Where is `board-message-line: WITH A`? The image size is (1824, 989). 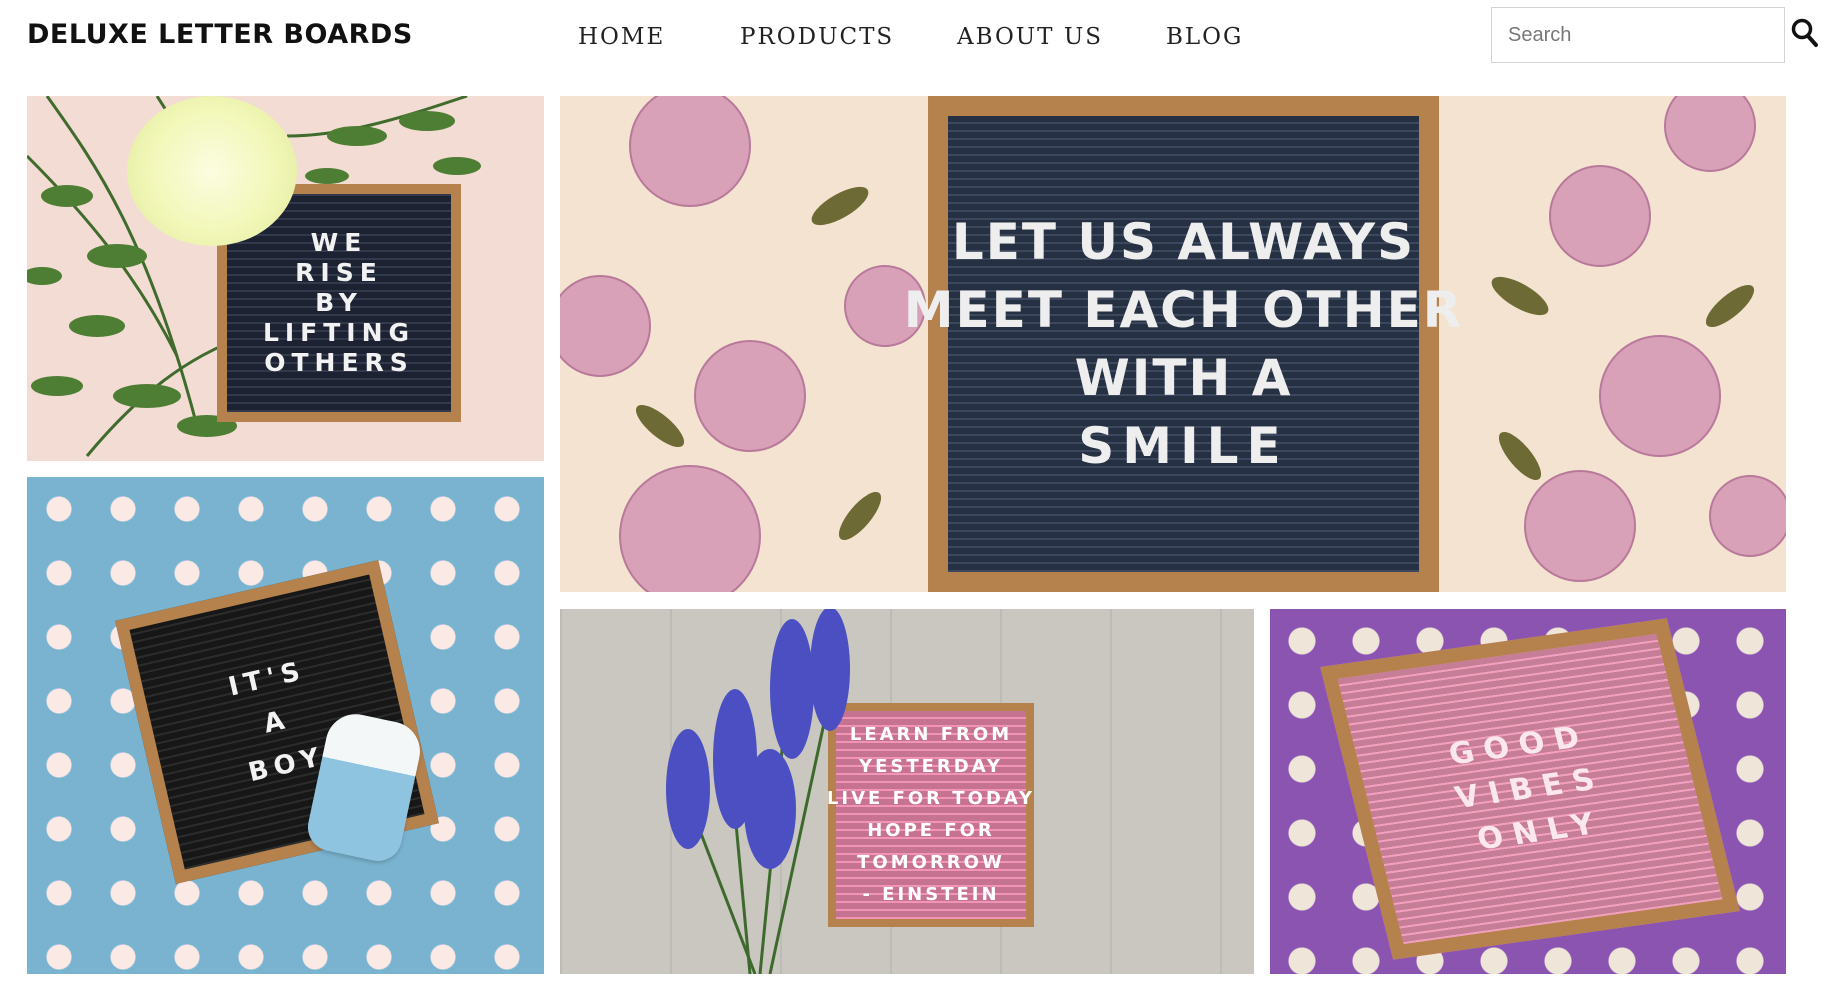 board-message-line: WITH A is located at coordinates (1183, 378).